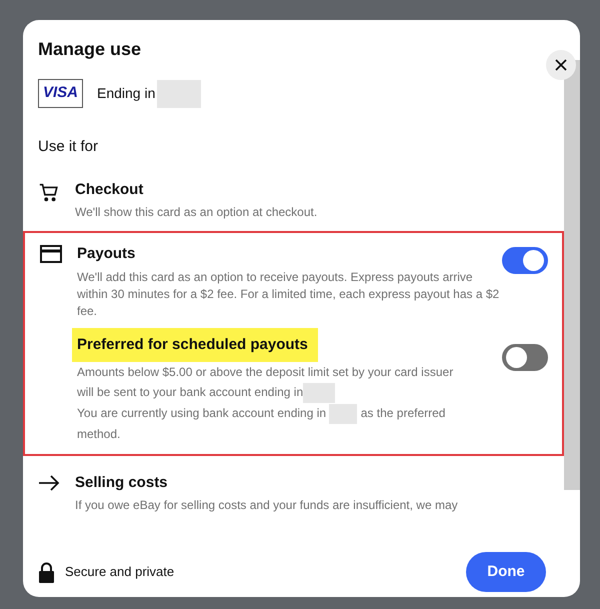  What do you see at coordinates (195, 345) in the screenshot?
I see `option-title: Preferred for scheduled payouts` at bounding box center [195, 345].